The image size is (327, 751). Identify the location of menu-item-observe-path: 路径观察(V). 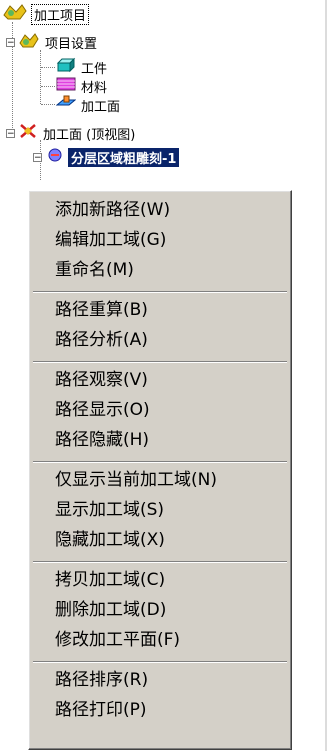
(160, 380).